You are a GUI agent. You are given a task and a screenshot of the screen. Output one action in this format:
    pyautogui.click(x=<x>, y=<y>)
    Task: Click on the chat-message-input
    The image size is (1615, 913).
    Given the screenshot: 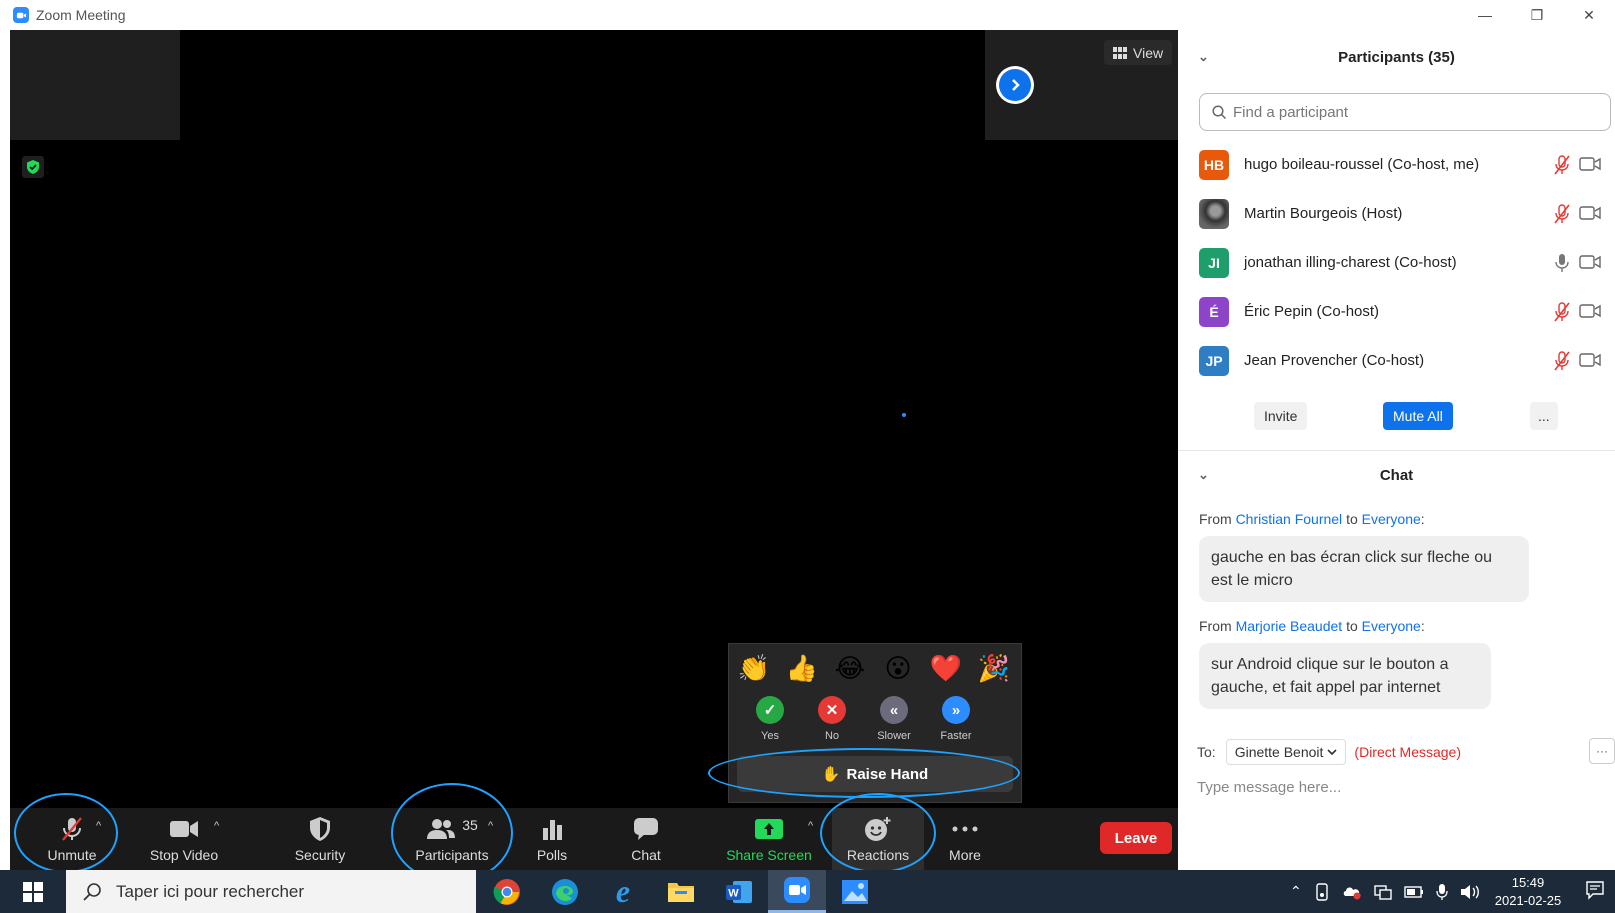 What is the action you would take?
    pyautogui.click(x=1387, y=787)
    